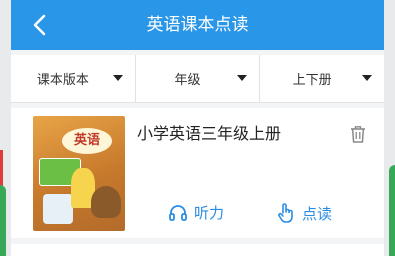  I want to click on next-card-edge, so click(197, 250).